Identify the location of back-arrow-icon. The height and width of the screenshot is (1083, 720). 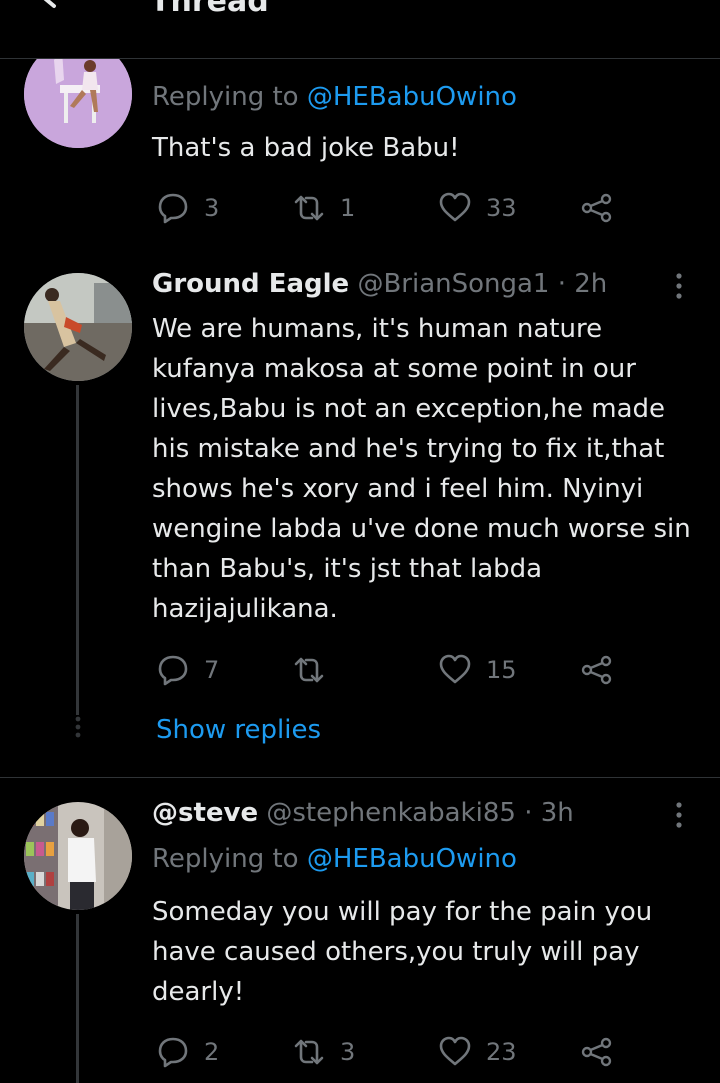
(56, 13).